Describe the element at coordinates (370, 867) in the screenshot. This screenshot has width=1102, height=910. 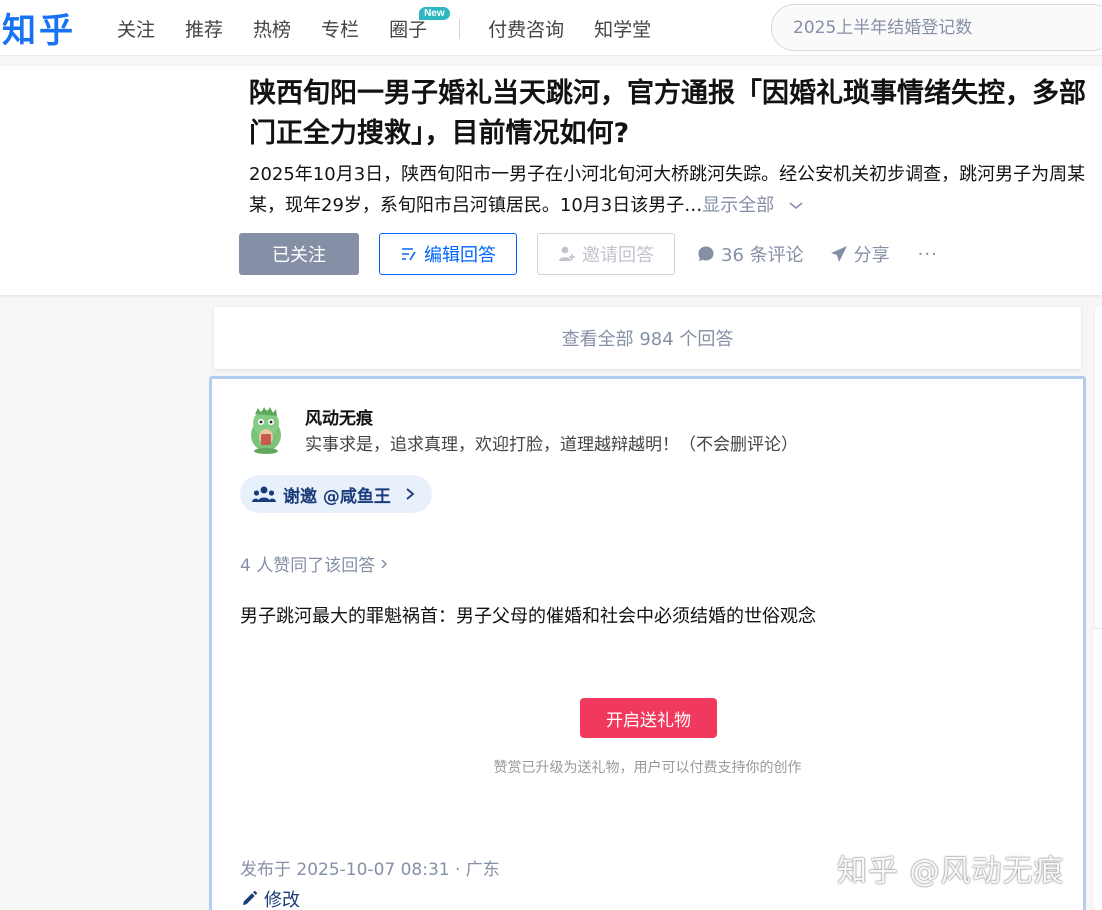
I see `publish-time: 发布于 2025-10-07 08:31 · 广东` at that location.